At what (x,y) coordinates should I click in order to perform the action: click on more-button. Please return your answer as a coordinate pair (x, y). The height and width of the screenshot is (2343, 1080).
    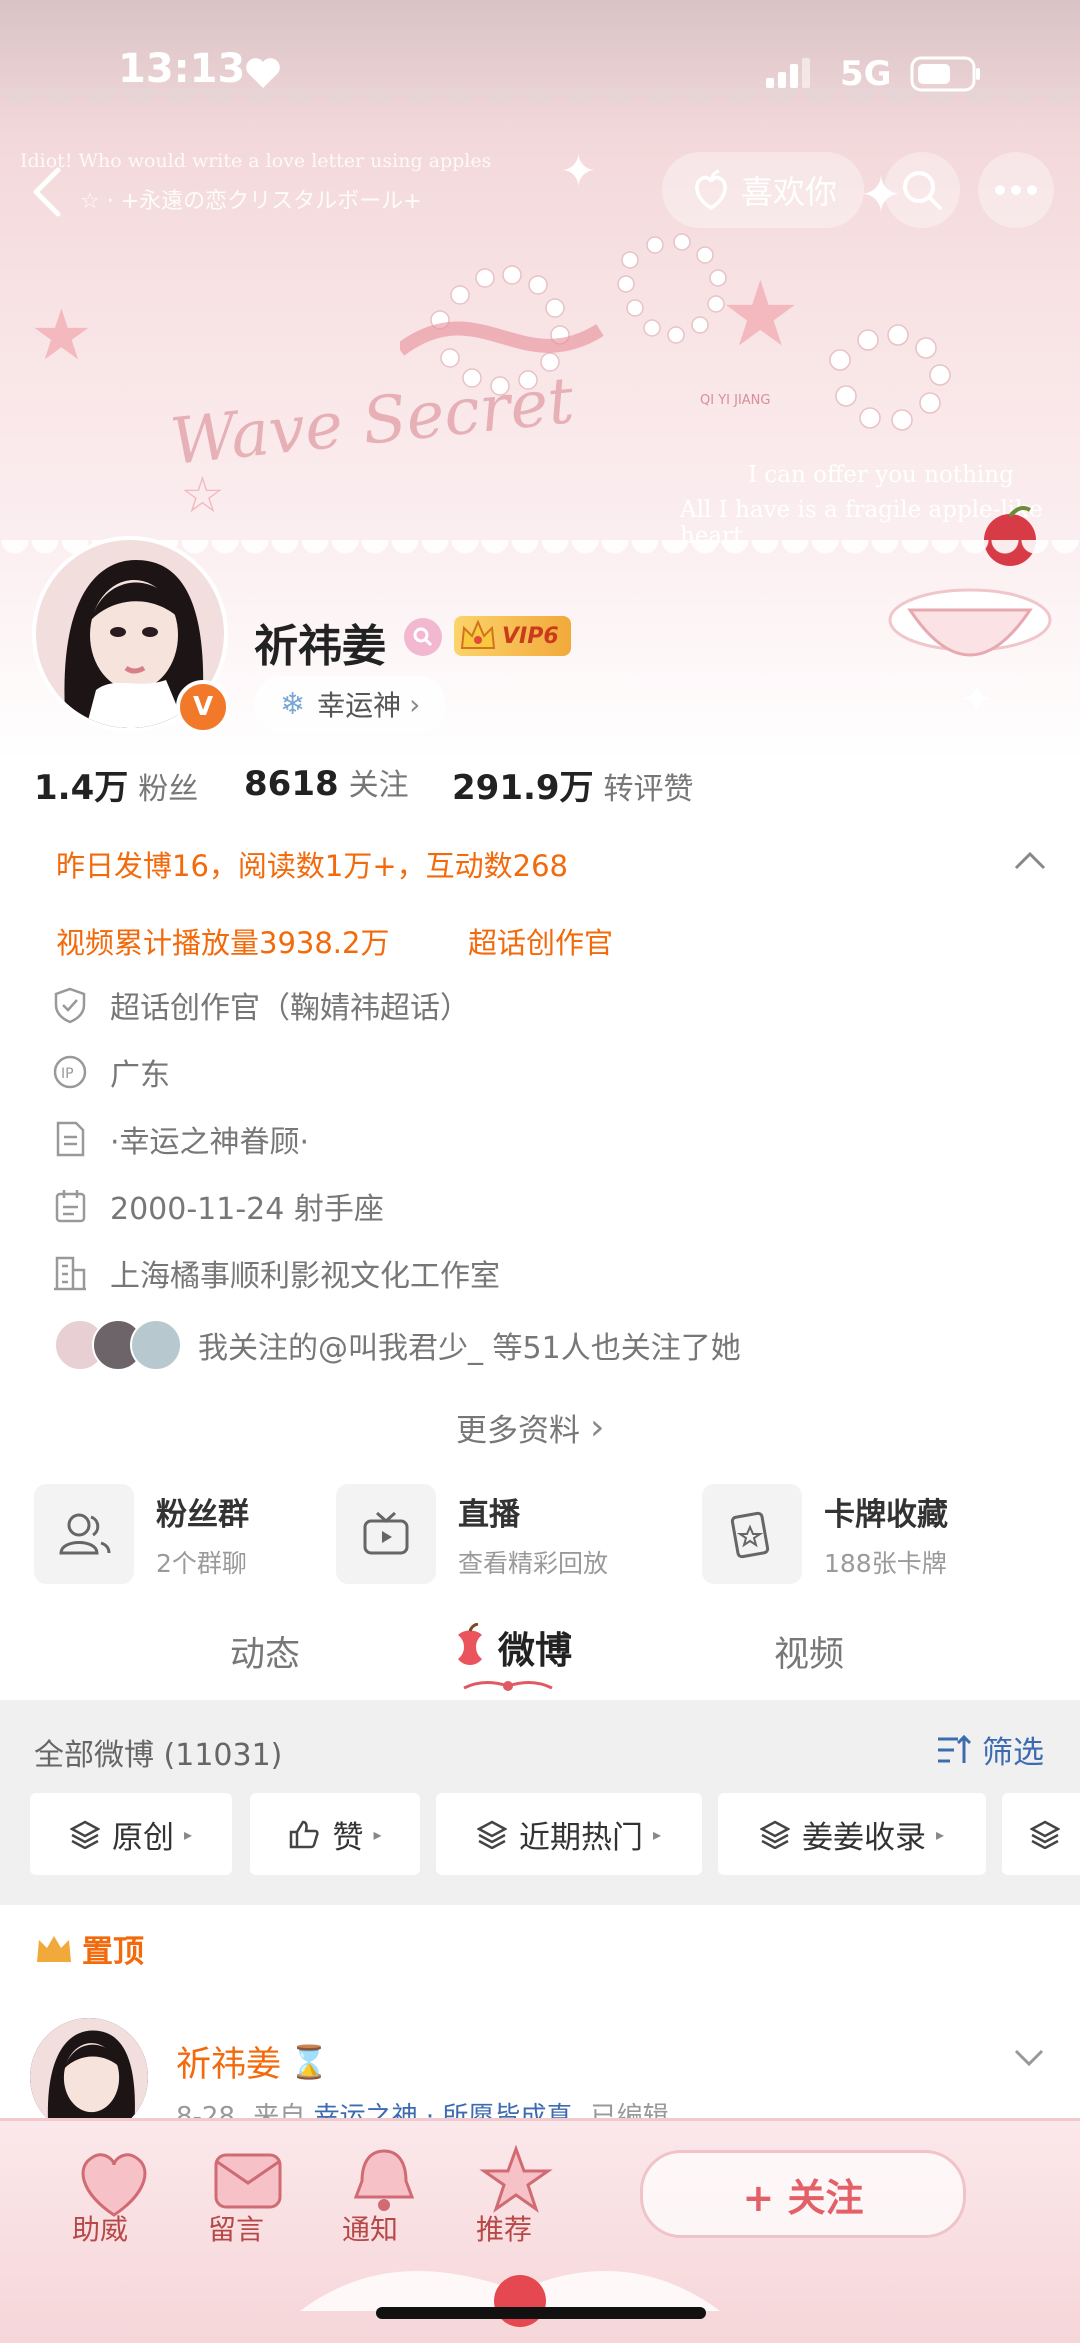
    Looking at the image, I should click on (1016, 190).